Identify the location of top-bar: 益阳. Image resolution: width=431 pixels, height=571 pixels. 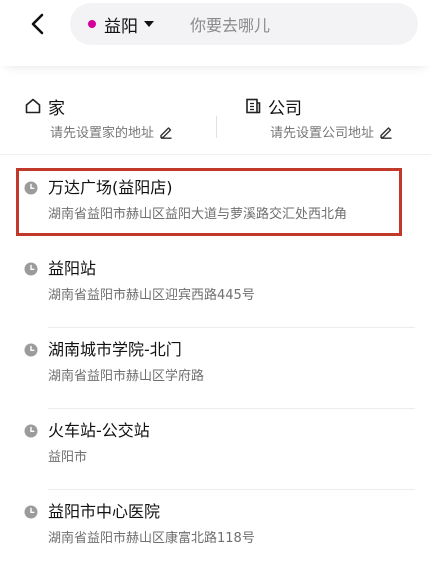
(215, 33).